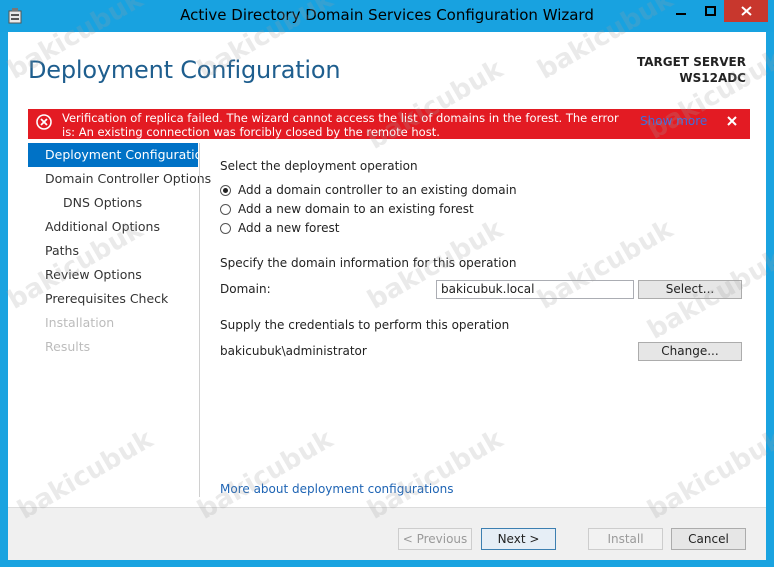  Describe the element at coordinates (113, 275) in the screenshot. I see `nav-item-review-options: Review Options` at that location.